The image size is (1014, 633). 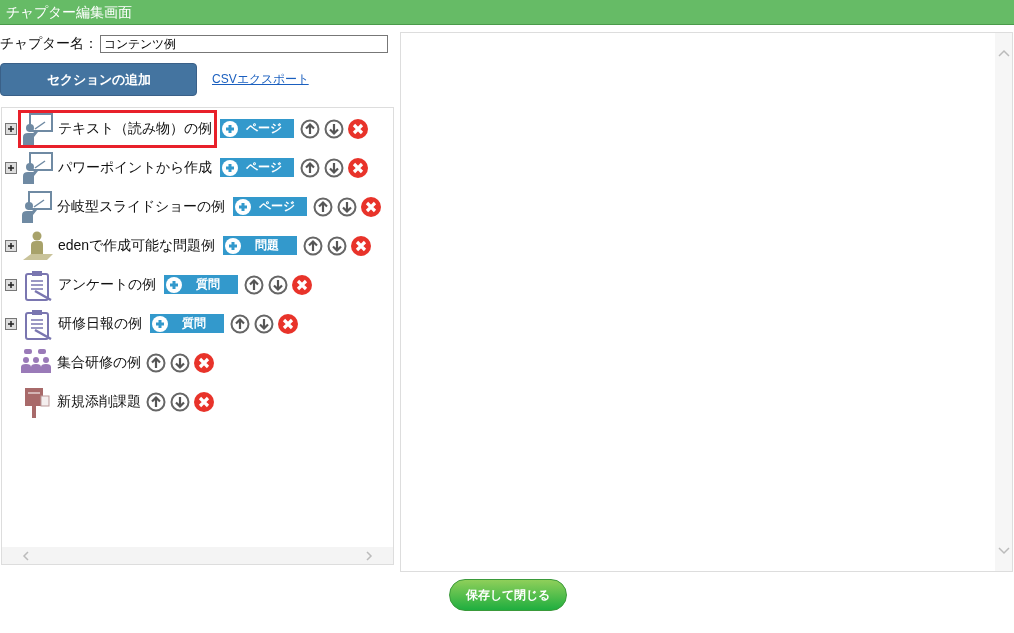 What do you see at coordinates (507, 12) in the screenshot?
I see `window-title: チャプター編集画面` at bounding box center [507, 12].